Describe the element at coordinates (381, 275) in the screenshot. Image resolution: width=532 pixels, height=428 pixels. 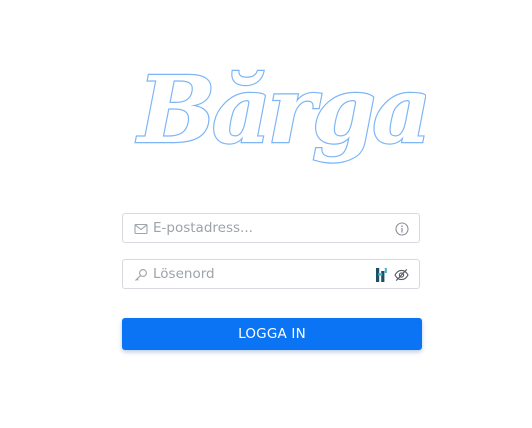
I see `password-manager-icon` at that location.